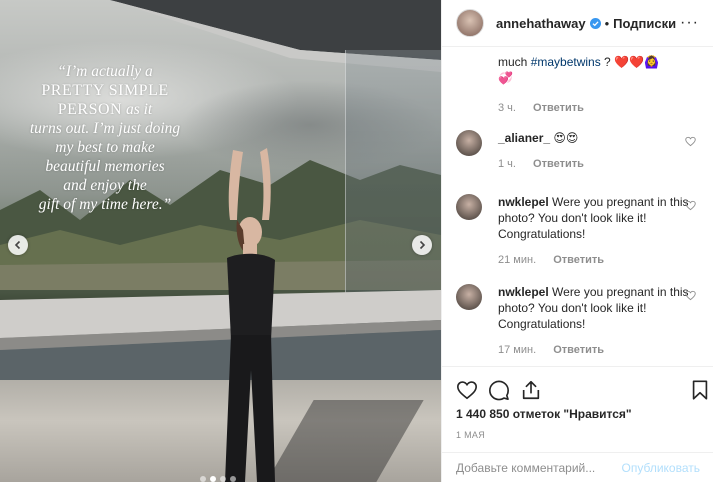  What do you see at coordinates (499, 390) in the screenshot?
I see `comment-icon` at bounding box center [499, 390].